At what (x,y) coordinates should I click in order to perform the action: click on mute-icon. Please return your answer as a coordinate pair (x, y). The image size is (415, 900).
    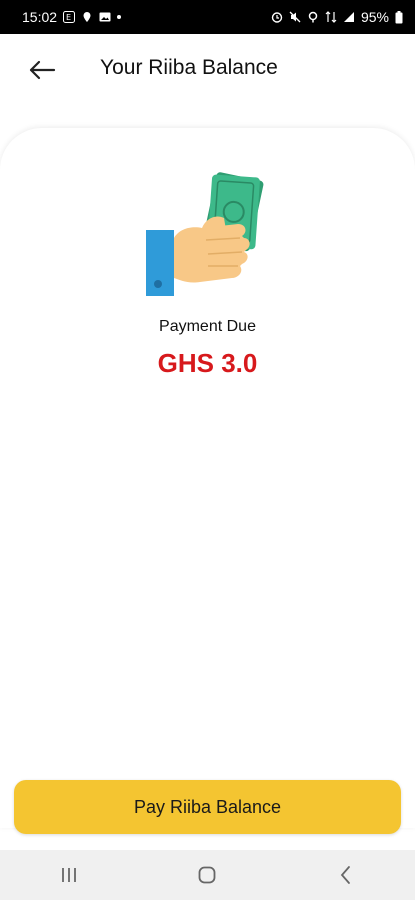
    Looking at the image, I should click on (295, 17).